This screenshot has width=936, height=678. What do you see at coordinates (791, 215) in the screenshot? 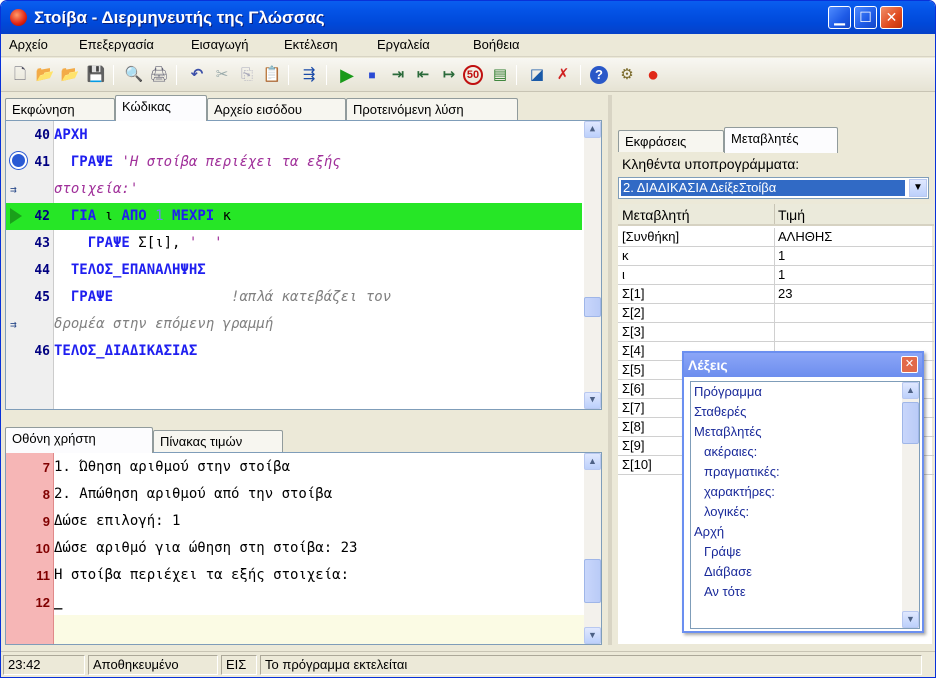
I see `header-value: Τιμή` at bounding box center [791, 215].